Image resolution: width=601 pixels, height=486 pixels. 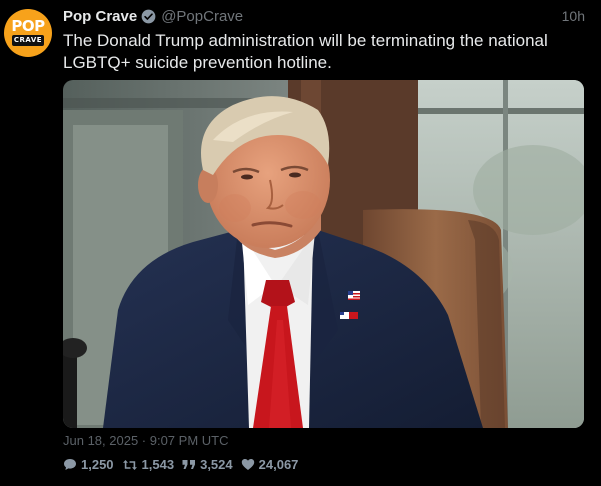 What do you see at coordinates (202, 16) in the screenshot?
I see `author-handle: @PopCrave` at bounding box center [202, 16].